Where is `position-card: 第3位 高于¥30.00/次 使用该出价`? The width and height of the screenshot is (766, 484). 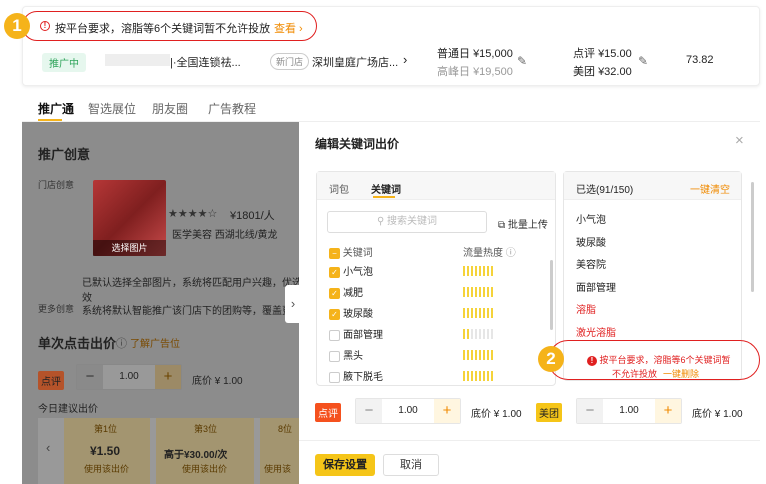
position-card: 第3位 高于¥30.00/次 使用该出价 is located at coordinates (205, 451).